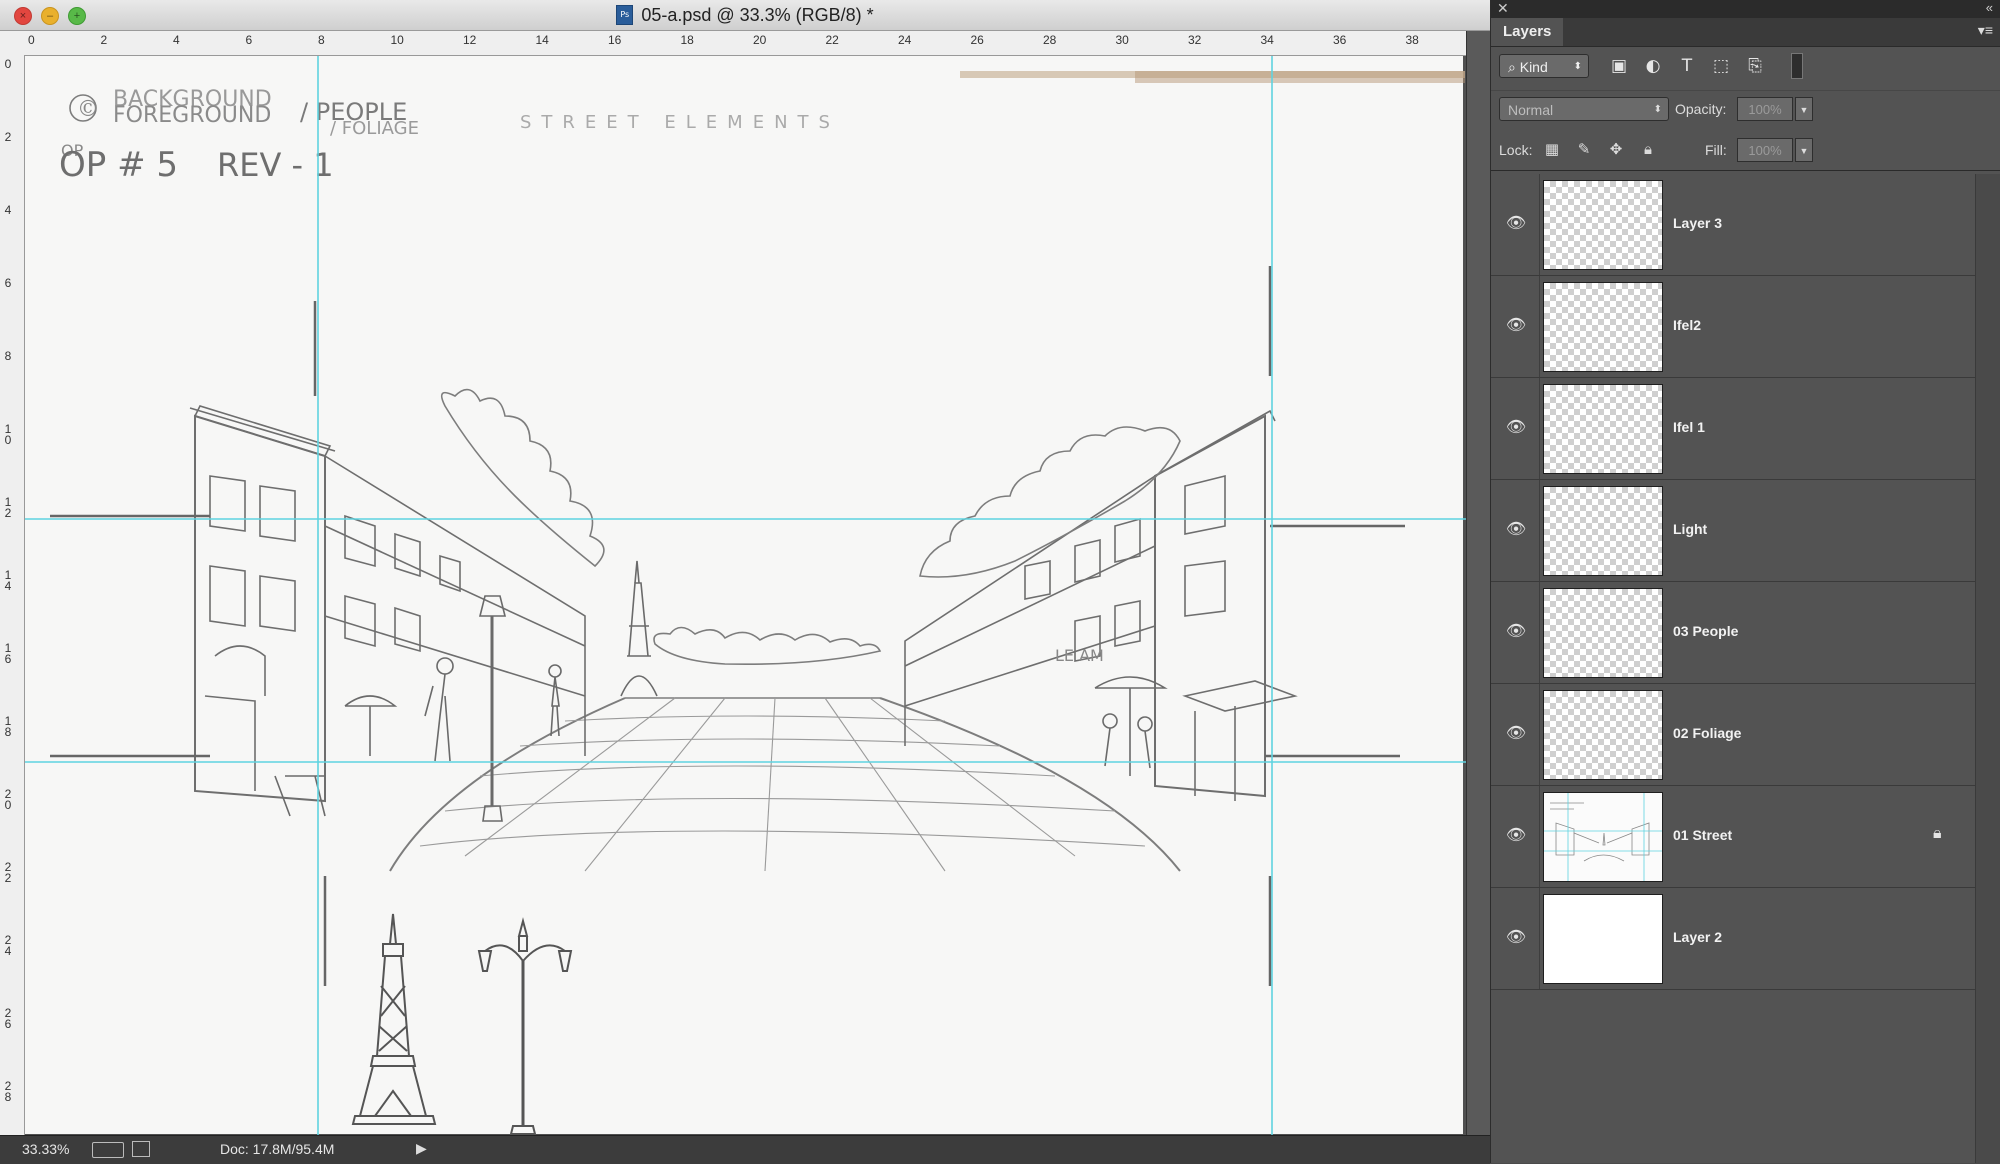 The width and height of the screenshot is (2000, 1164). Describe the element at coordinates (1697, 937) in the screenshot. I see `layer-name: Layer 2` at that location.